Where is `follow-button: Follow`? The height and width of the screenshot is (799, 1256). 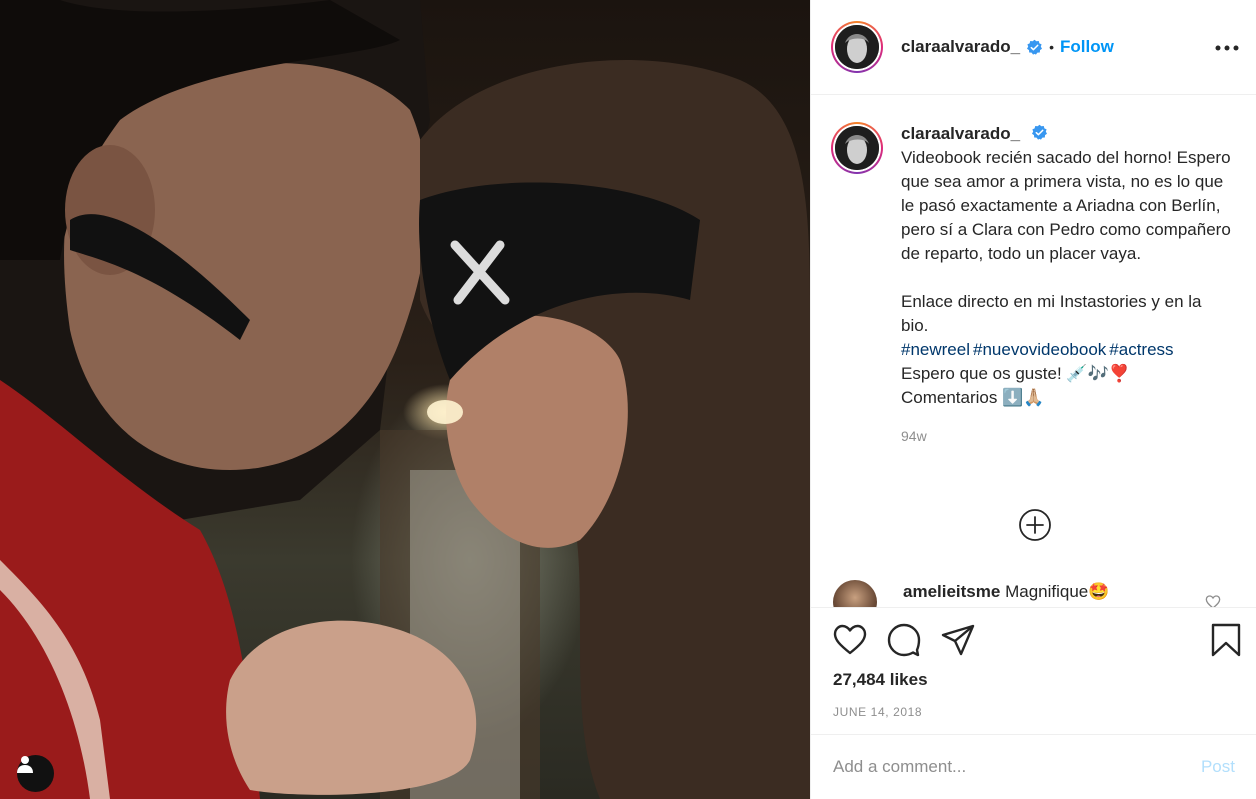 follow-button: Follow is located at coordinates (1087, 47).